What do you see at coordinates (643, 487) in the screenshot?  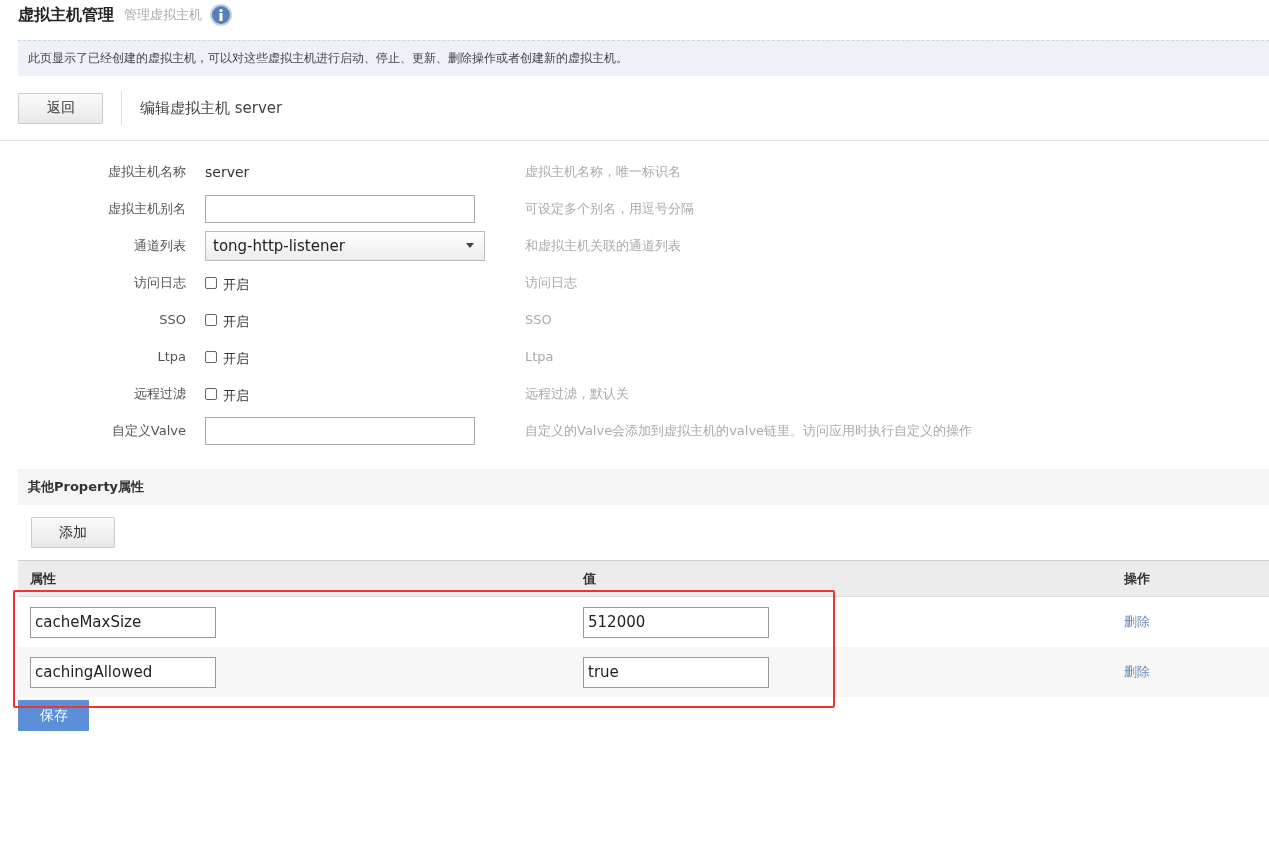 I see `section-header: 其他Property属性` at bounding box center [643, 487].